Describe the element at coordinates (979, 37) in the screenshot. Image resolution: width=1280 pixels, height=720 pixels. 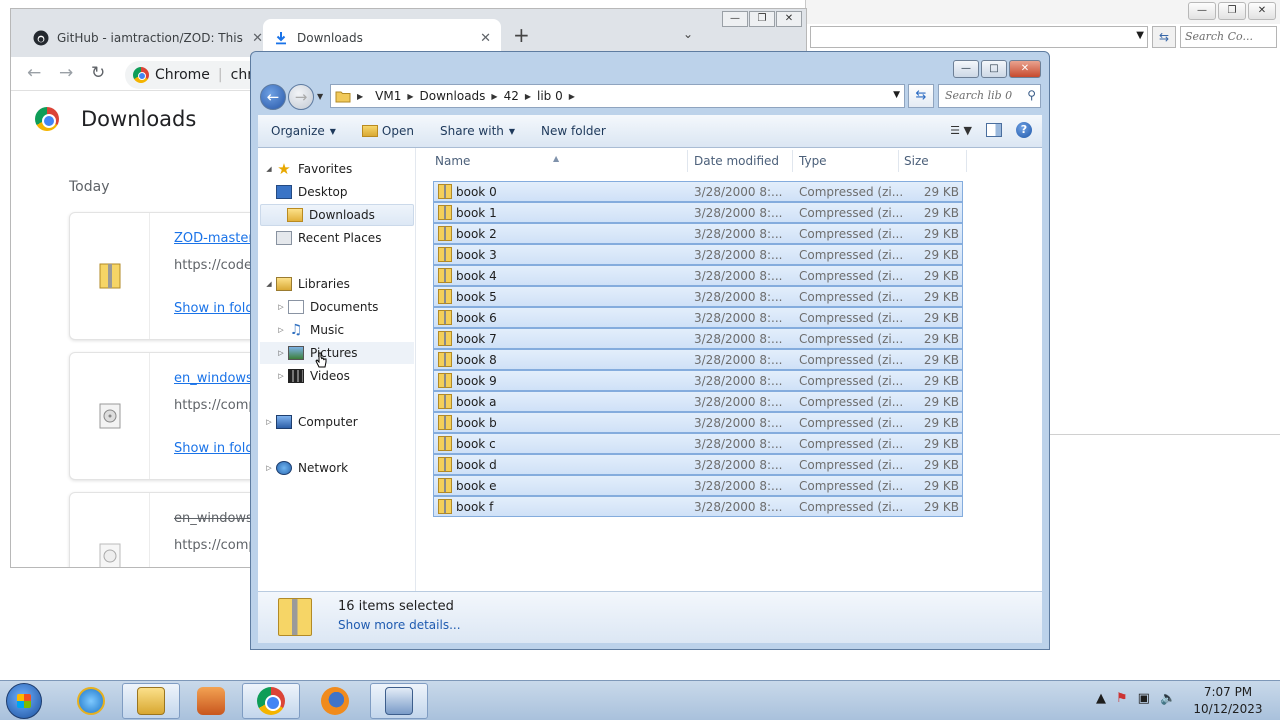
I see `background-address-bar: ▼` at that location.